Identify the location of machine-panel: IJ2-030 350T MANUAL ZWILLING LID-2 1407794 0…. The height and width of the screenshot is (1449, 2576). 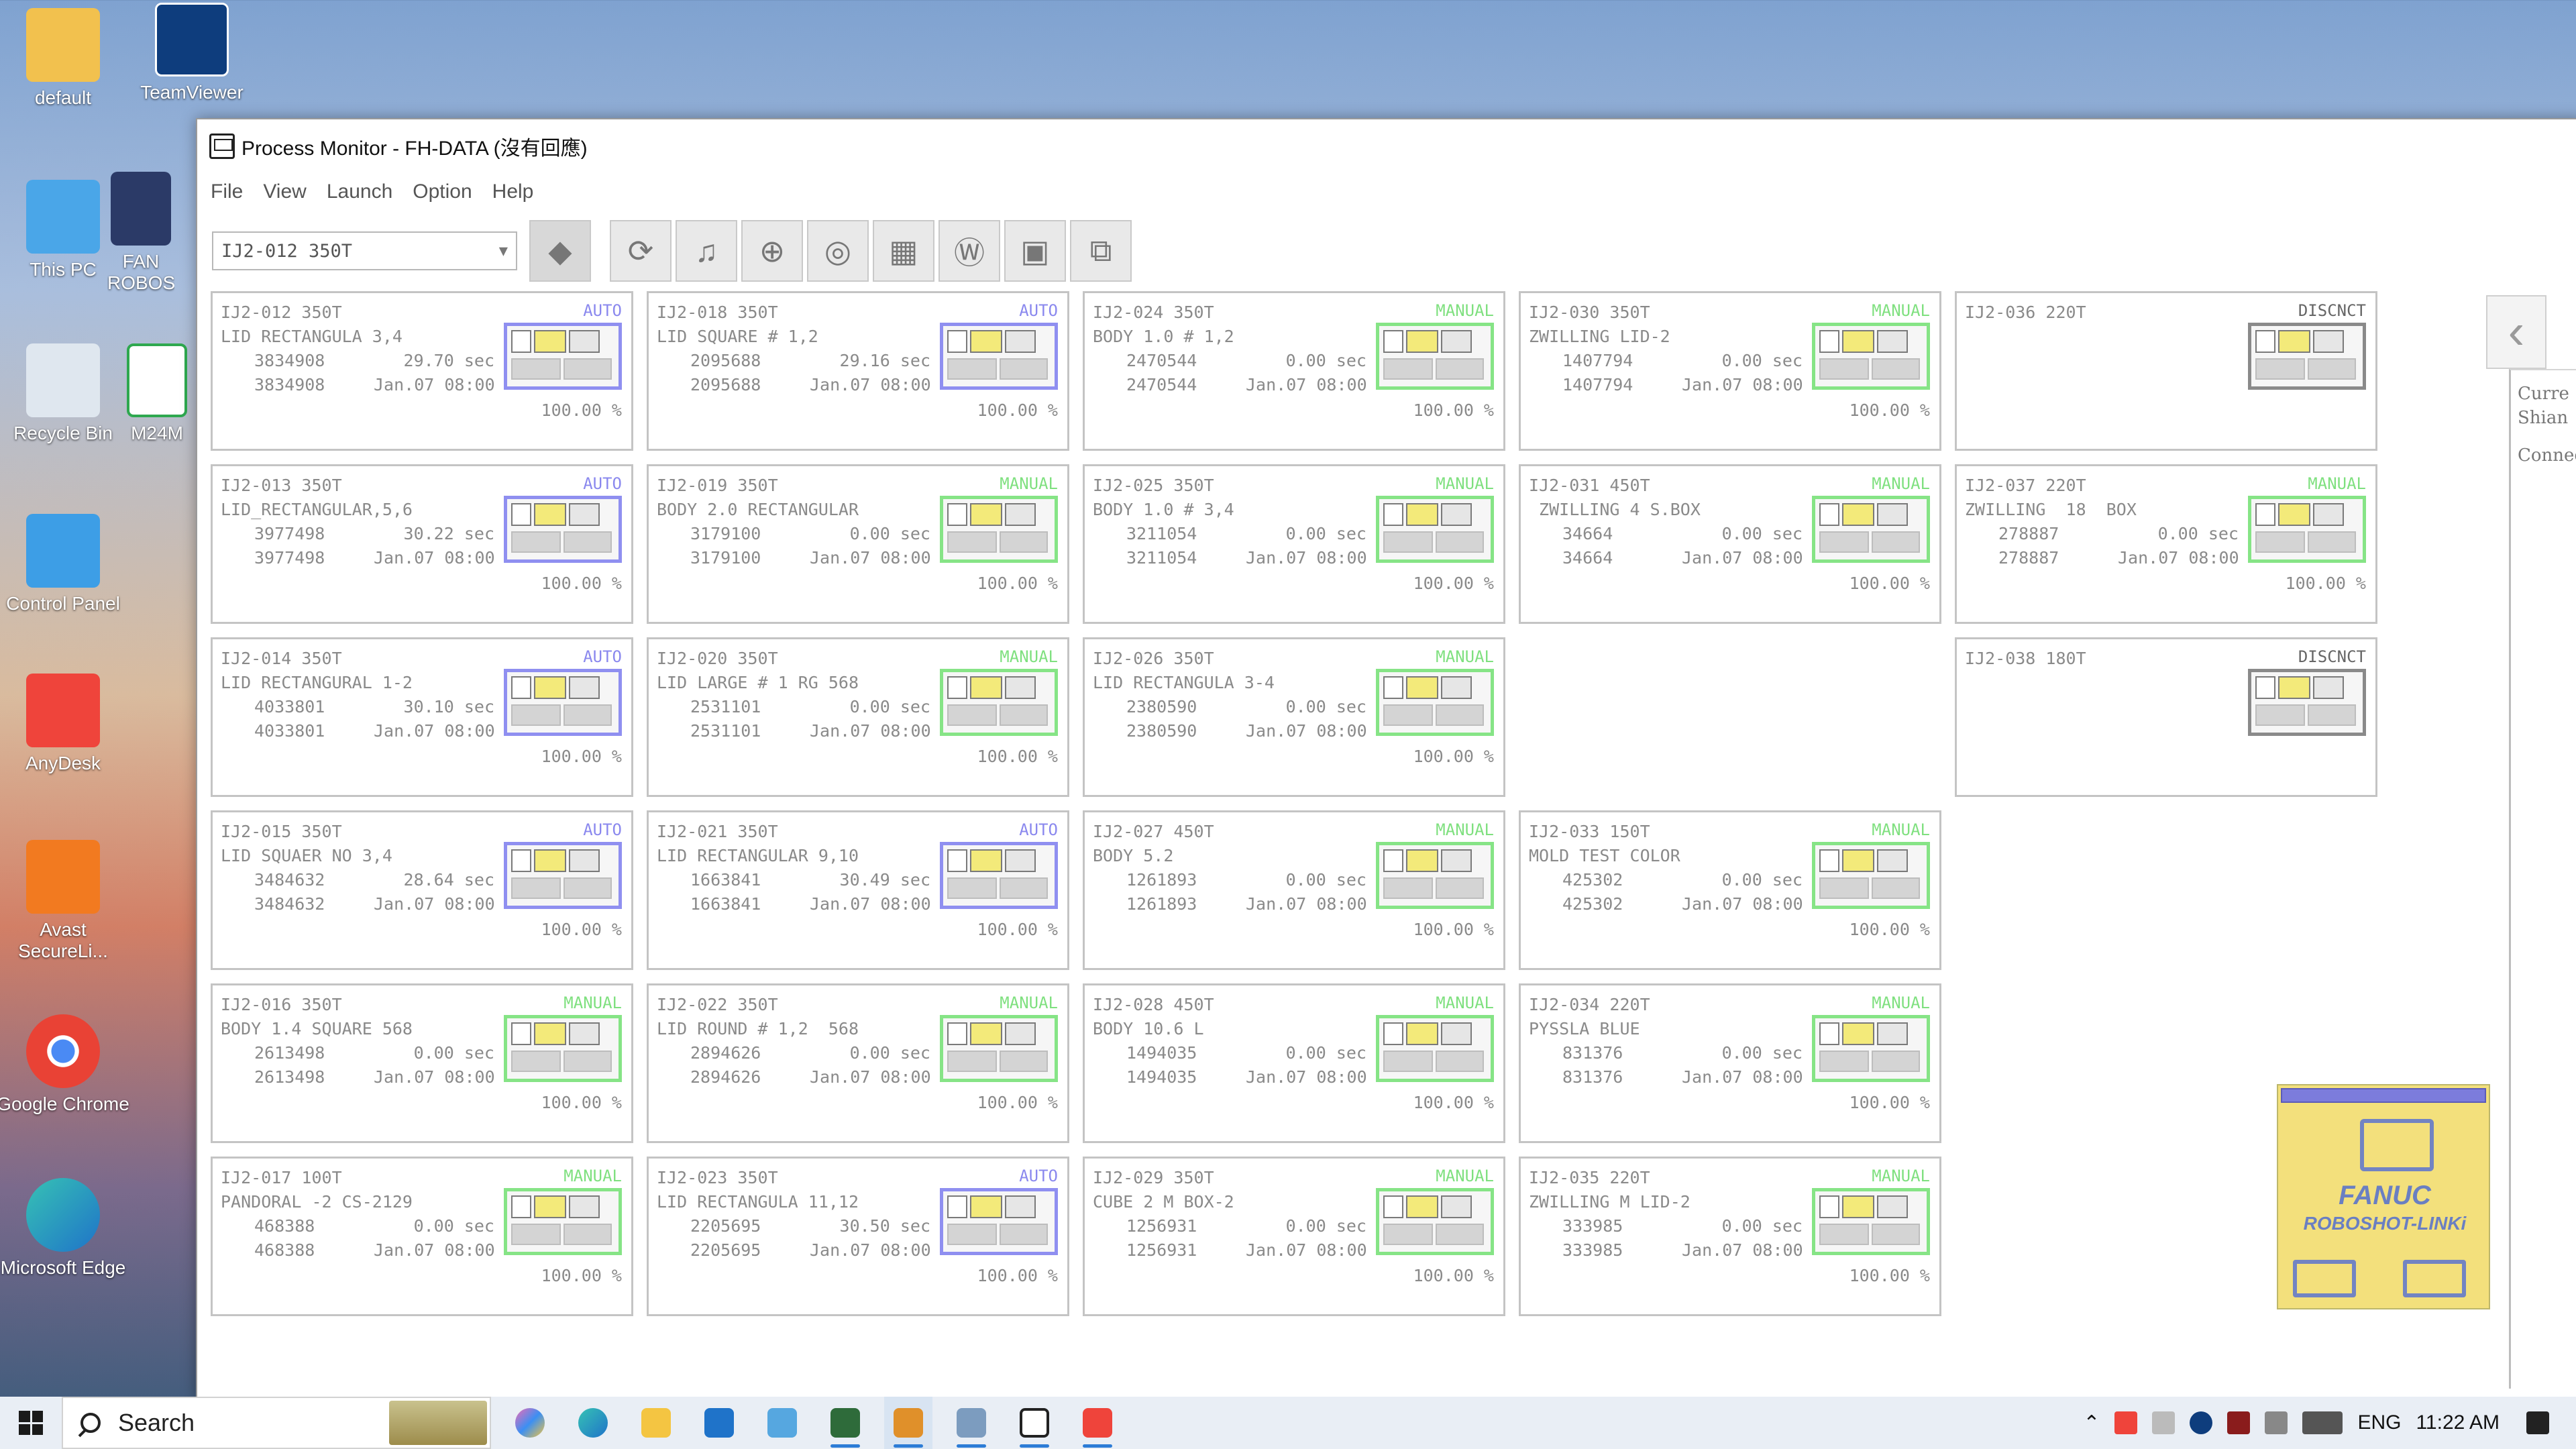
(1730, 371).